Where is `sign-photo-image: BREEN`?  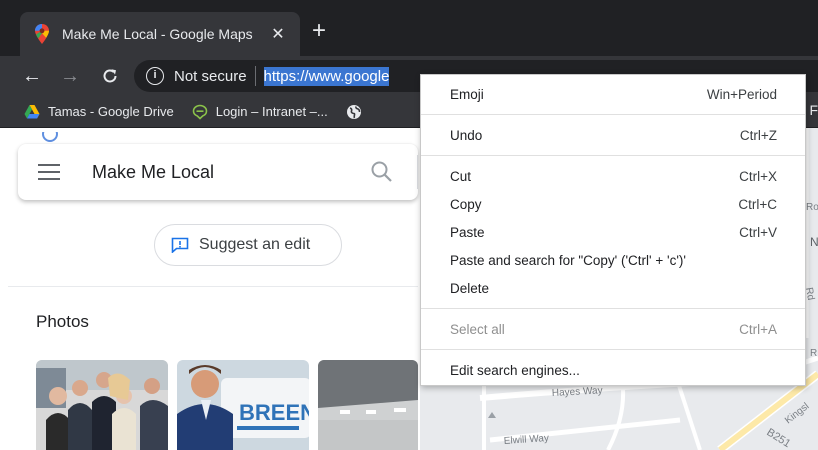
sign-photo-image: BREEN is located at coordinates (243, 405).